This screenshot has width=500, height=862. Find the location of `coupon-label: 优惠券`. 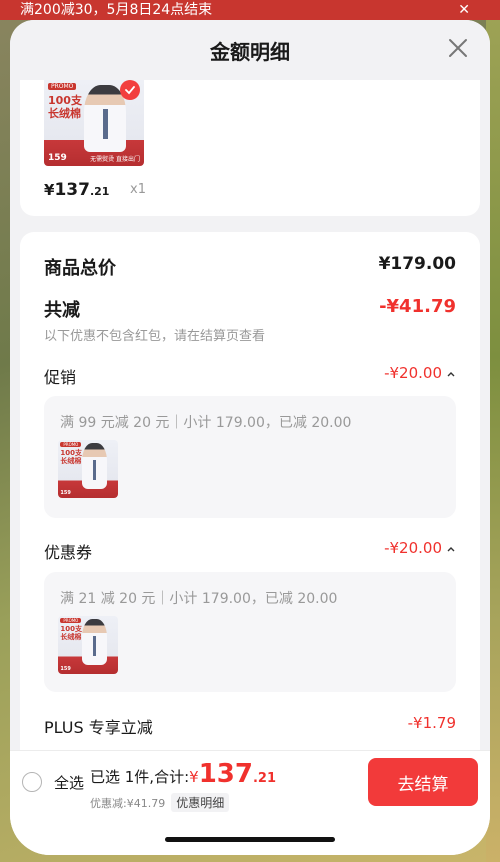

coupon-label: 优惠券 is located at coordinates (68, 552).